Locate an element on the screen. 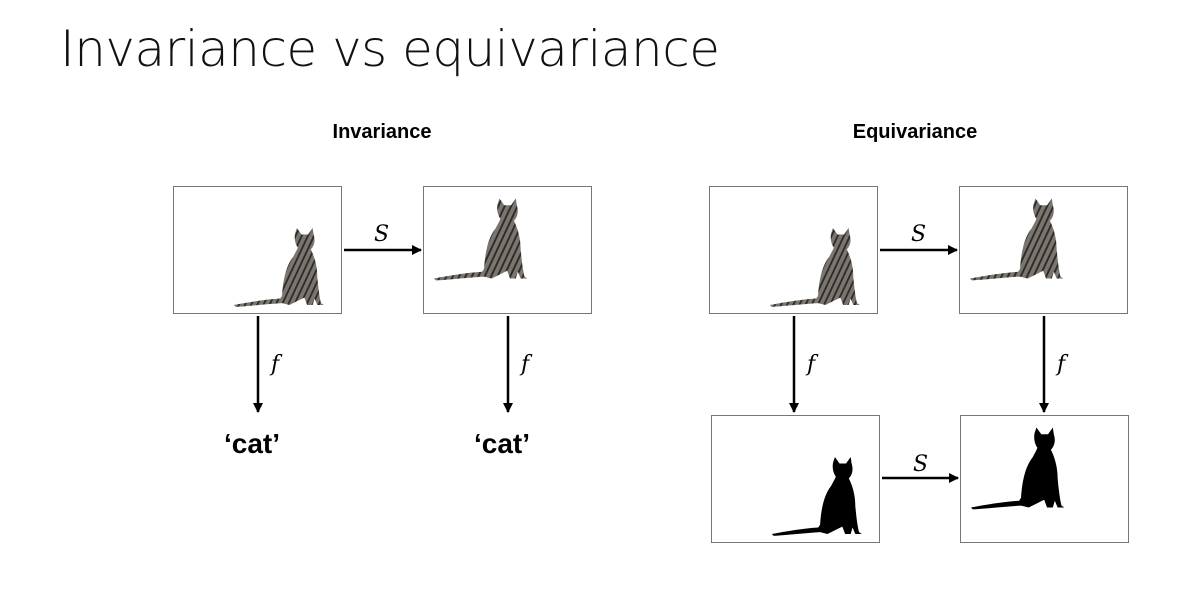  invariance-transformed-image is located at coordinates (507, 250).